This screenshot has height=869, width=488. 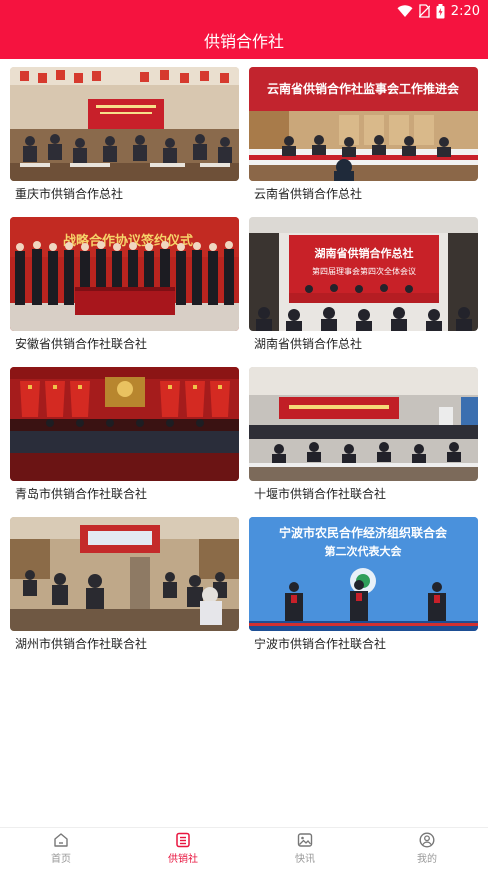 I want to click on hall-meeting-photo, so click(x=363, y=424).